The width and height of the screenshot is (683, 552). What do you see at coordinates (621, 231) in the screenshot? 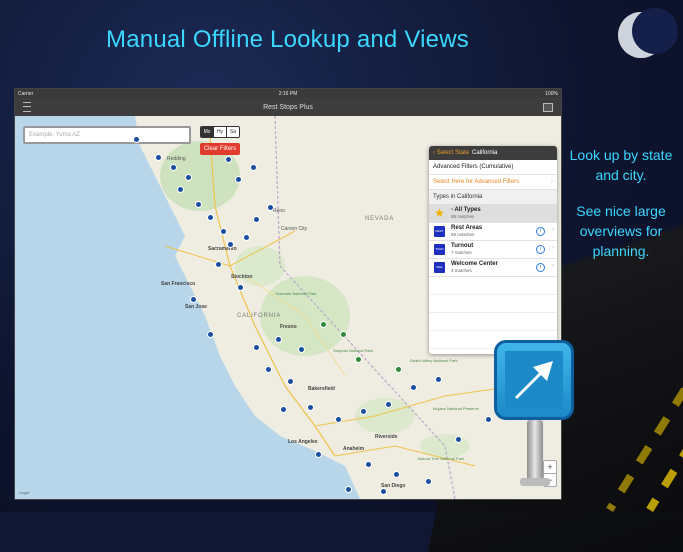
I see `side-text-line: See nice large overviews for planning.` at bounding box center [621, 231].